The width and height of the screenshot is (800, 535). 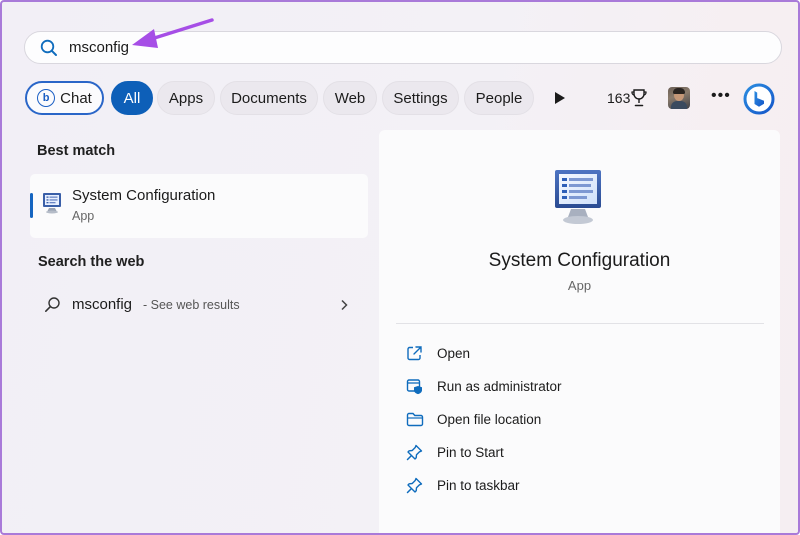 What do you see at coordinates (579, 285) in the screenshot?
I see `detail-type: App` at bounding box center [579, 285].